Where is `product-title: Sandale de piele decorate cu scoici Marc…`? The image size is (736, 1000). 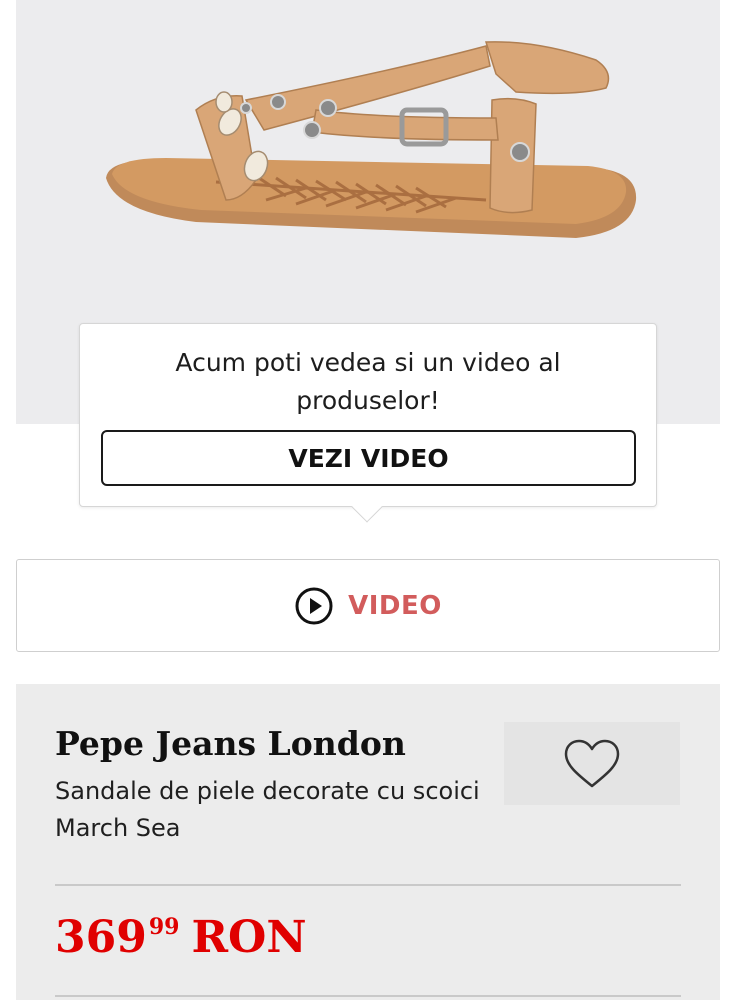
product-title: Sandale de piele decorate cu scoici Marc… is located at coordinates (267, 809).